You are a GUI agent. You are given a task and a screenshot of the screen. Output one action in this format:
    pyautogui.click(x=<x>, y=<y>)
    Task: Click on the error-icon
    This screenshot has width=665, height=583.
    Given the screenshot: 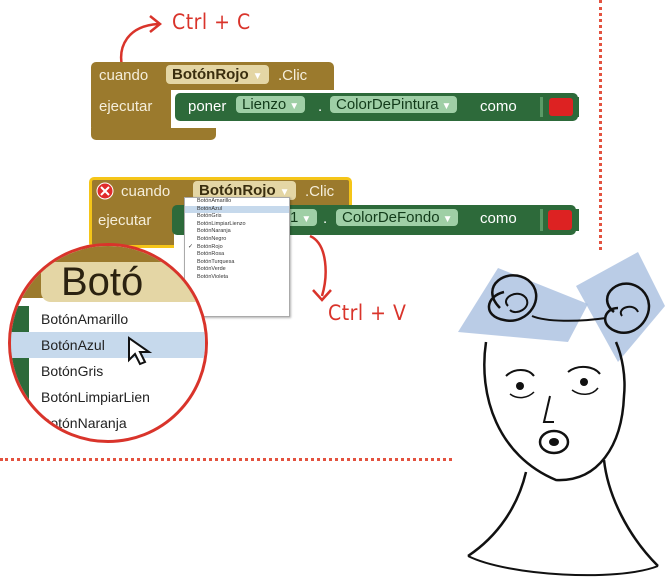 What is the action you would take?
    pyautogui.click(x=105, y=191)
    